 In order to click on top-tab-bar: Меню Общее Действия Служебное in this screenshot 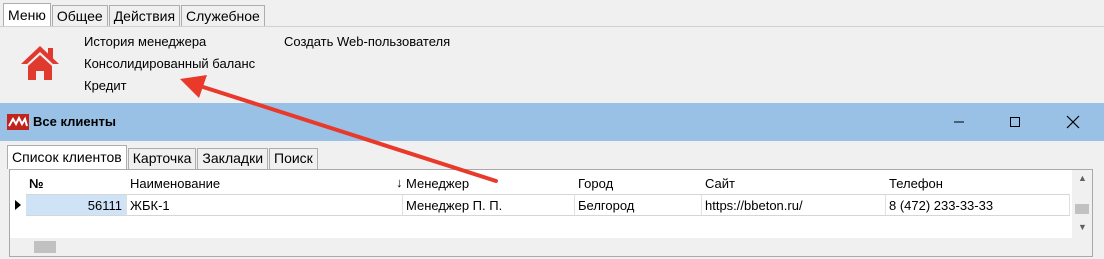, I will do `click(134, 15)`.